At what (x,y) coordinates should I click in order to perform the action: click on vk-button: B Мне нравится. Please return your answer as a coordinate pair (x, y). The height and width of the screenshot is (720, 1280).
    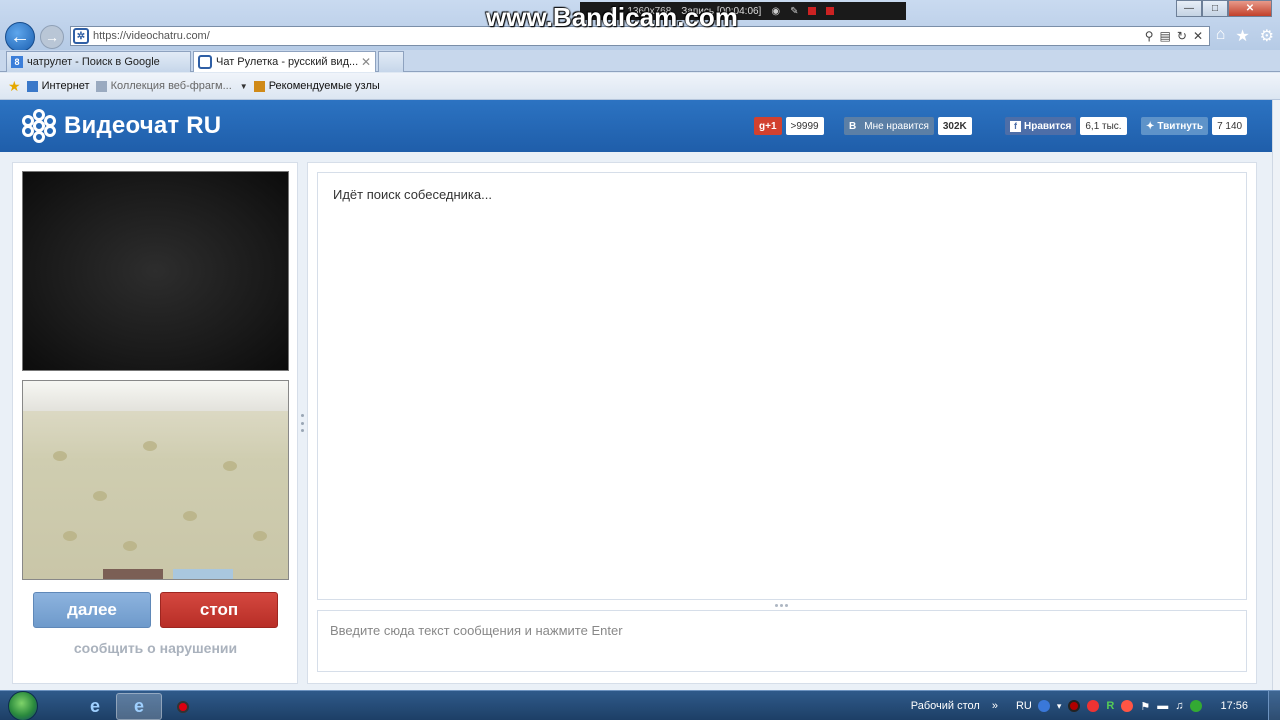
    Looking at the image, I should click on (889, 126).